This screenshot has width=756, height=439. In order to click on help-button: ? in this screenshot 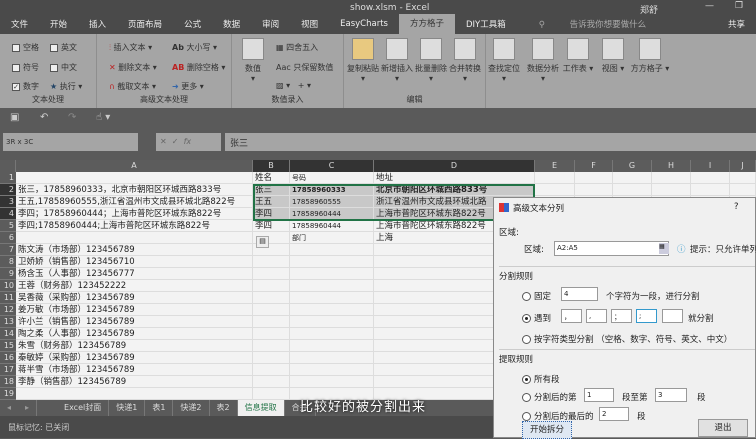, I will do `click(736, 207)`.